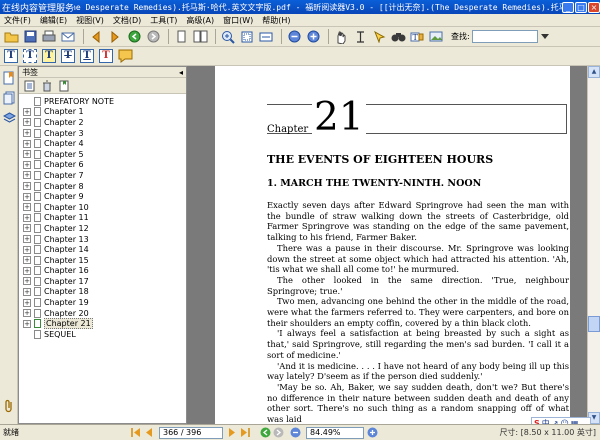 The image size is (600, 440). I want to click on save-icon, so click(30, 37).